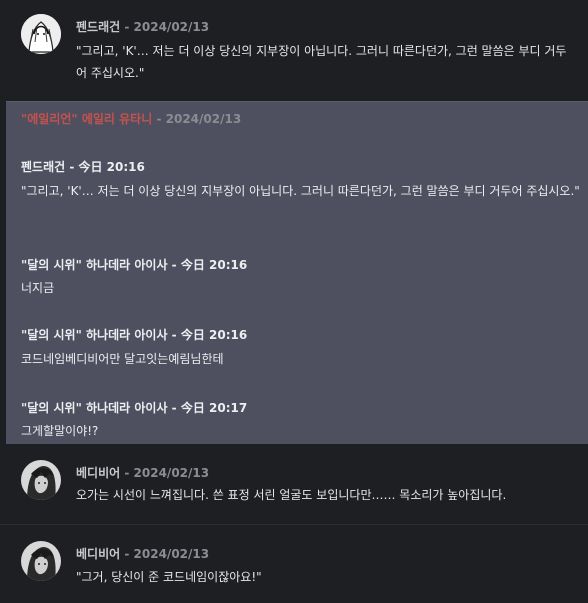 This screenshot has width=588, height=603. Describe the element at coordinates (83, 167) in the screenshot. I see `embed-entry-header: 펜드래건 - 今日 20:16` at that location.